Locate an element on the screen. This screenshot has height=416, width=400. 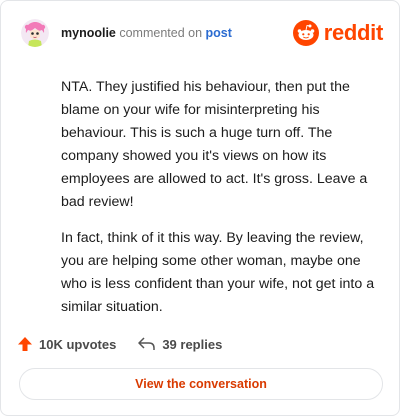
reddit-logo: reddit is located at coordinates (338, 33).